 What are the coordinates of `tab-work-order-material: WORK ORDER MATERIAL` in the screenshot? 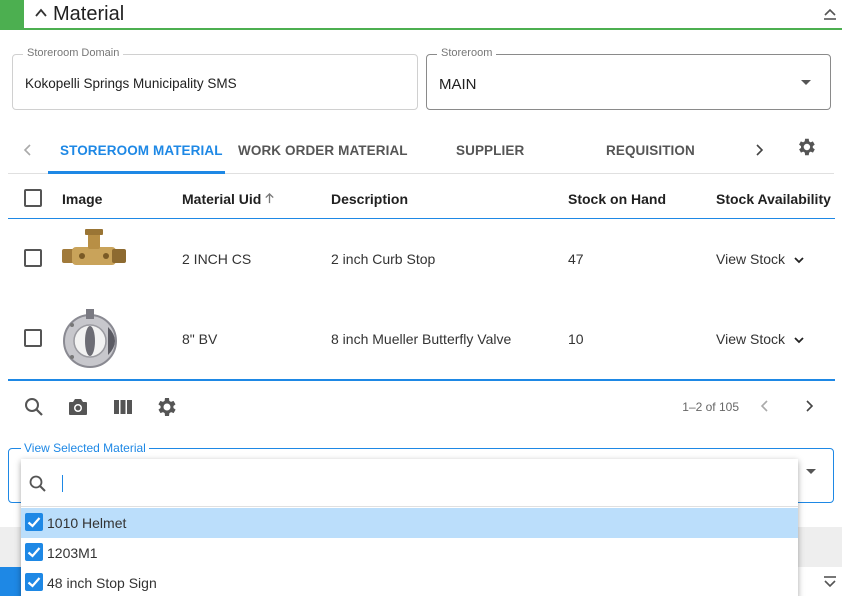 It's located at (323, 150).